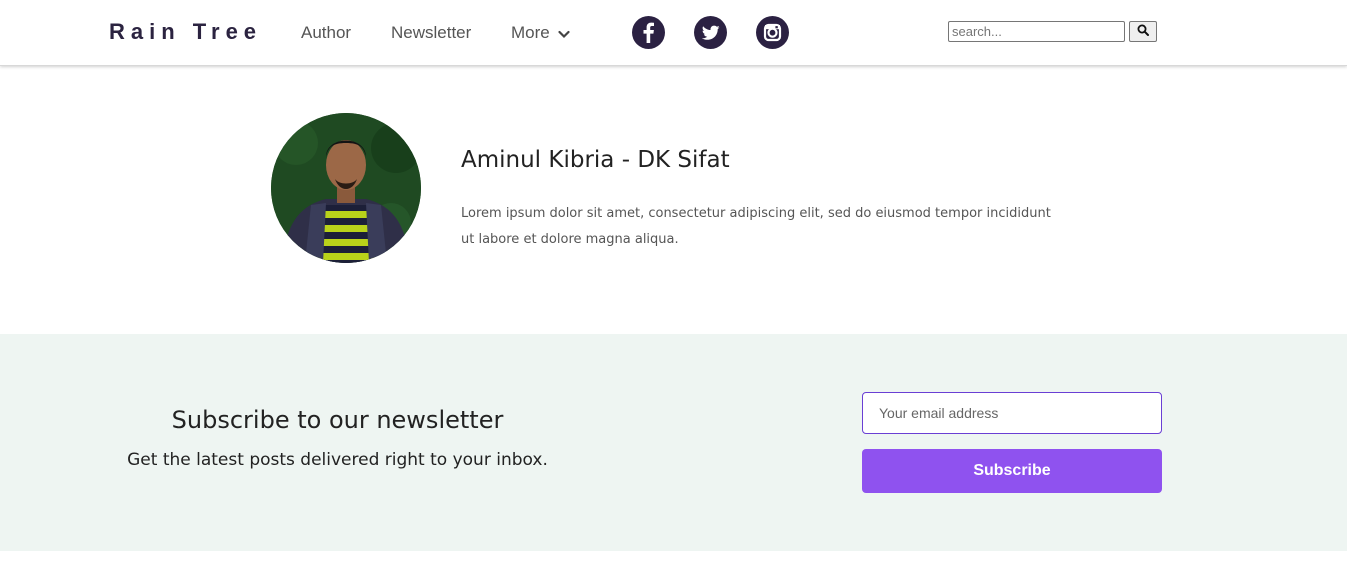 This screenshot has height=580, width=1347. Describe the element at coordinates (1012, 413) in the screenshot. I see `email-field` at that location.